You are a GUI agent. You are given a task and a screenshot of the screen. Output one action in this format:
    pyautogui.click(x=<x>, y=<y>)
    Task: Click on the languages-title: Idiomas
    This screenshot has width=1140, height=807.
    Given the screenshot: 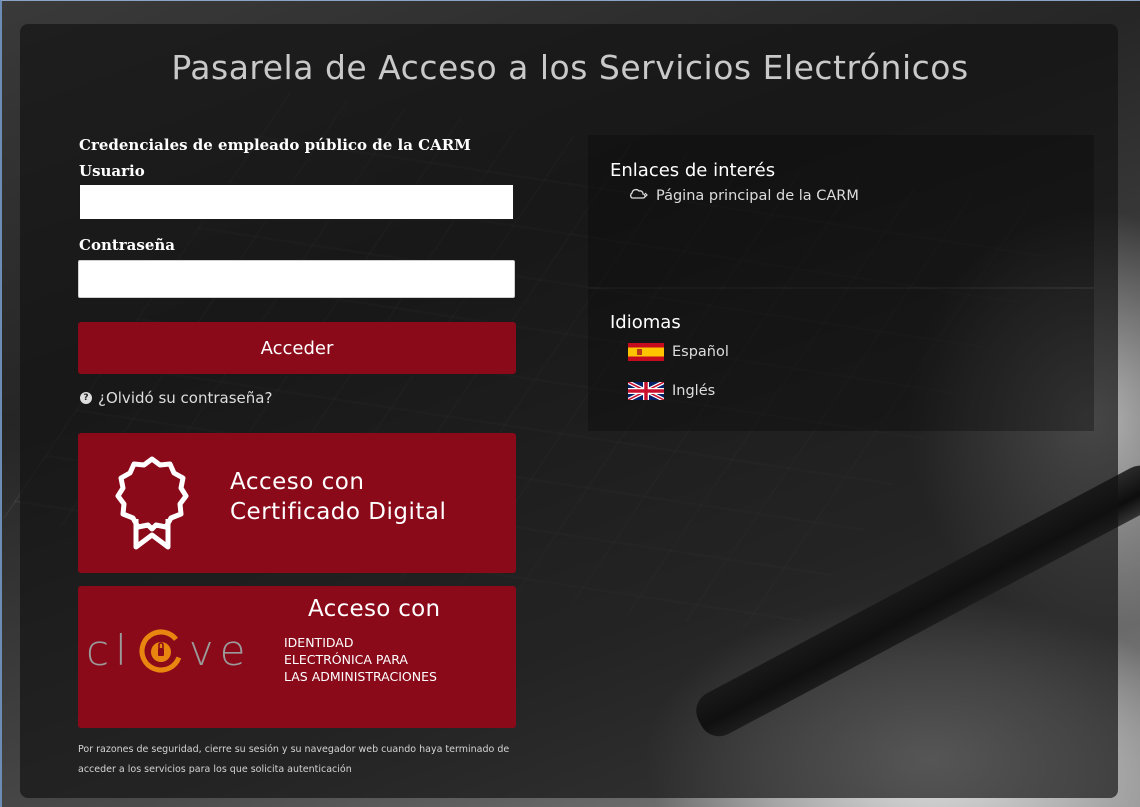 What is the action you would take?
    pyautogui.click(x=645, y=322)
    